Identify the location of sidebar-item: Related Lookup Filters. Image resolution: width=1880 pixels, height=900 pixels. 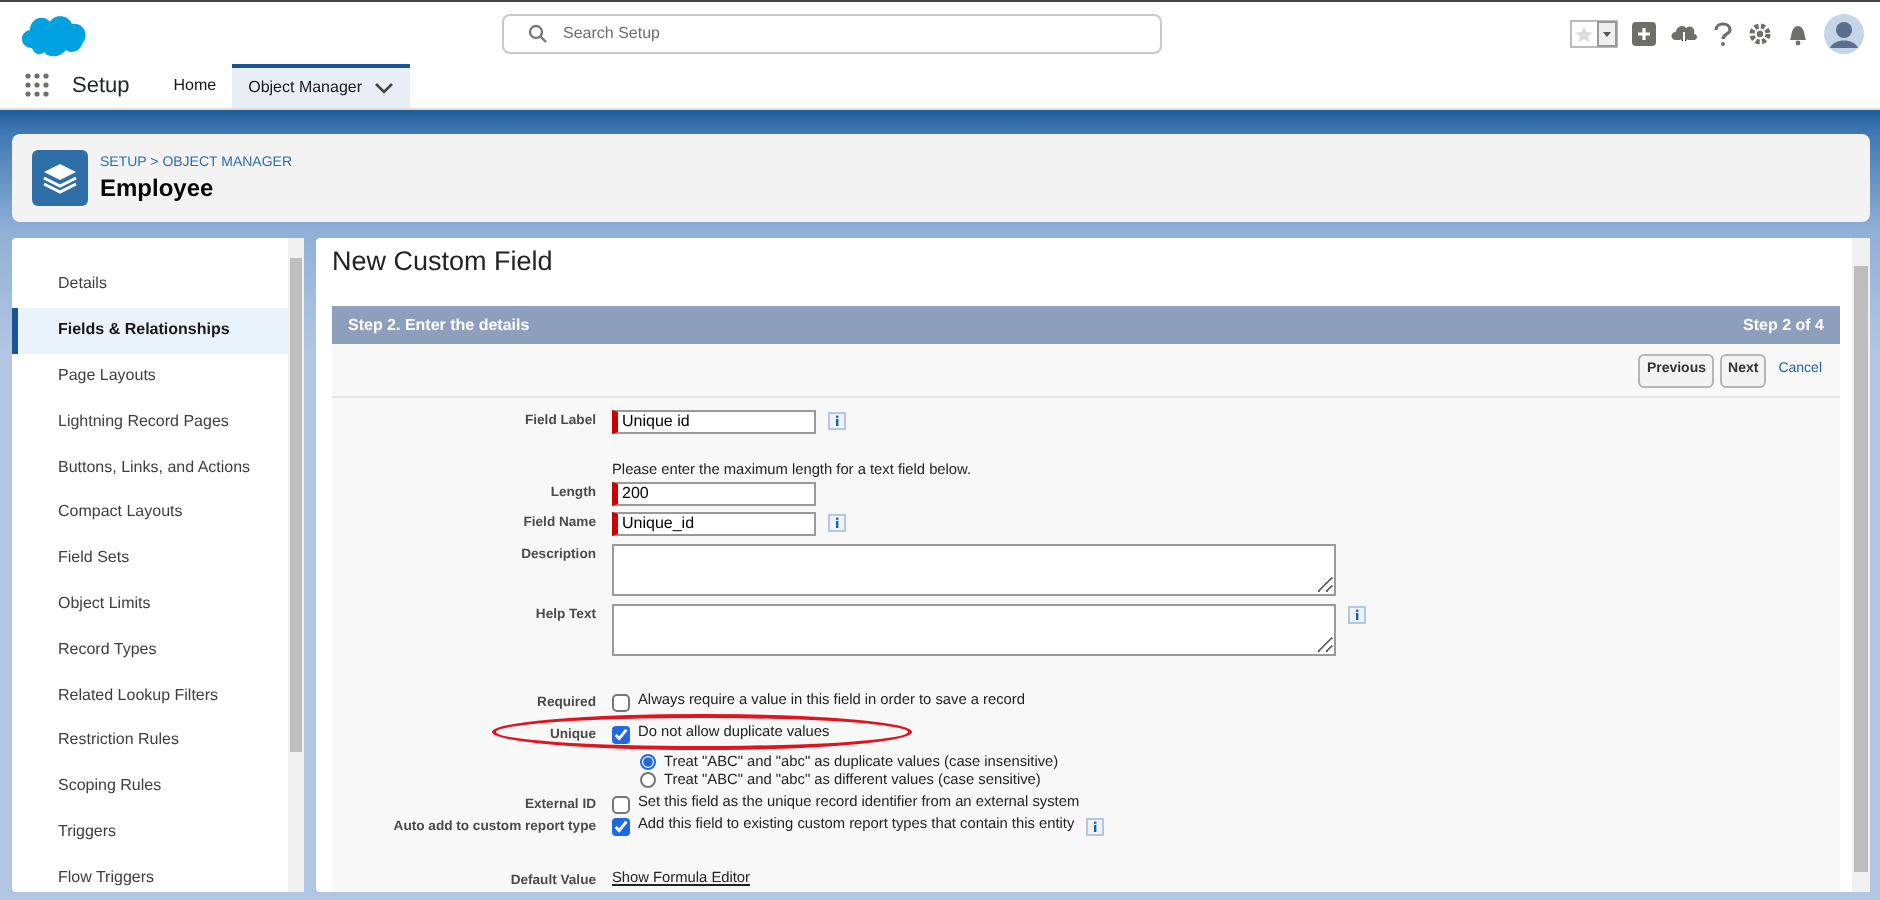
(150, 695).